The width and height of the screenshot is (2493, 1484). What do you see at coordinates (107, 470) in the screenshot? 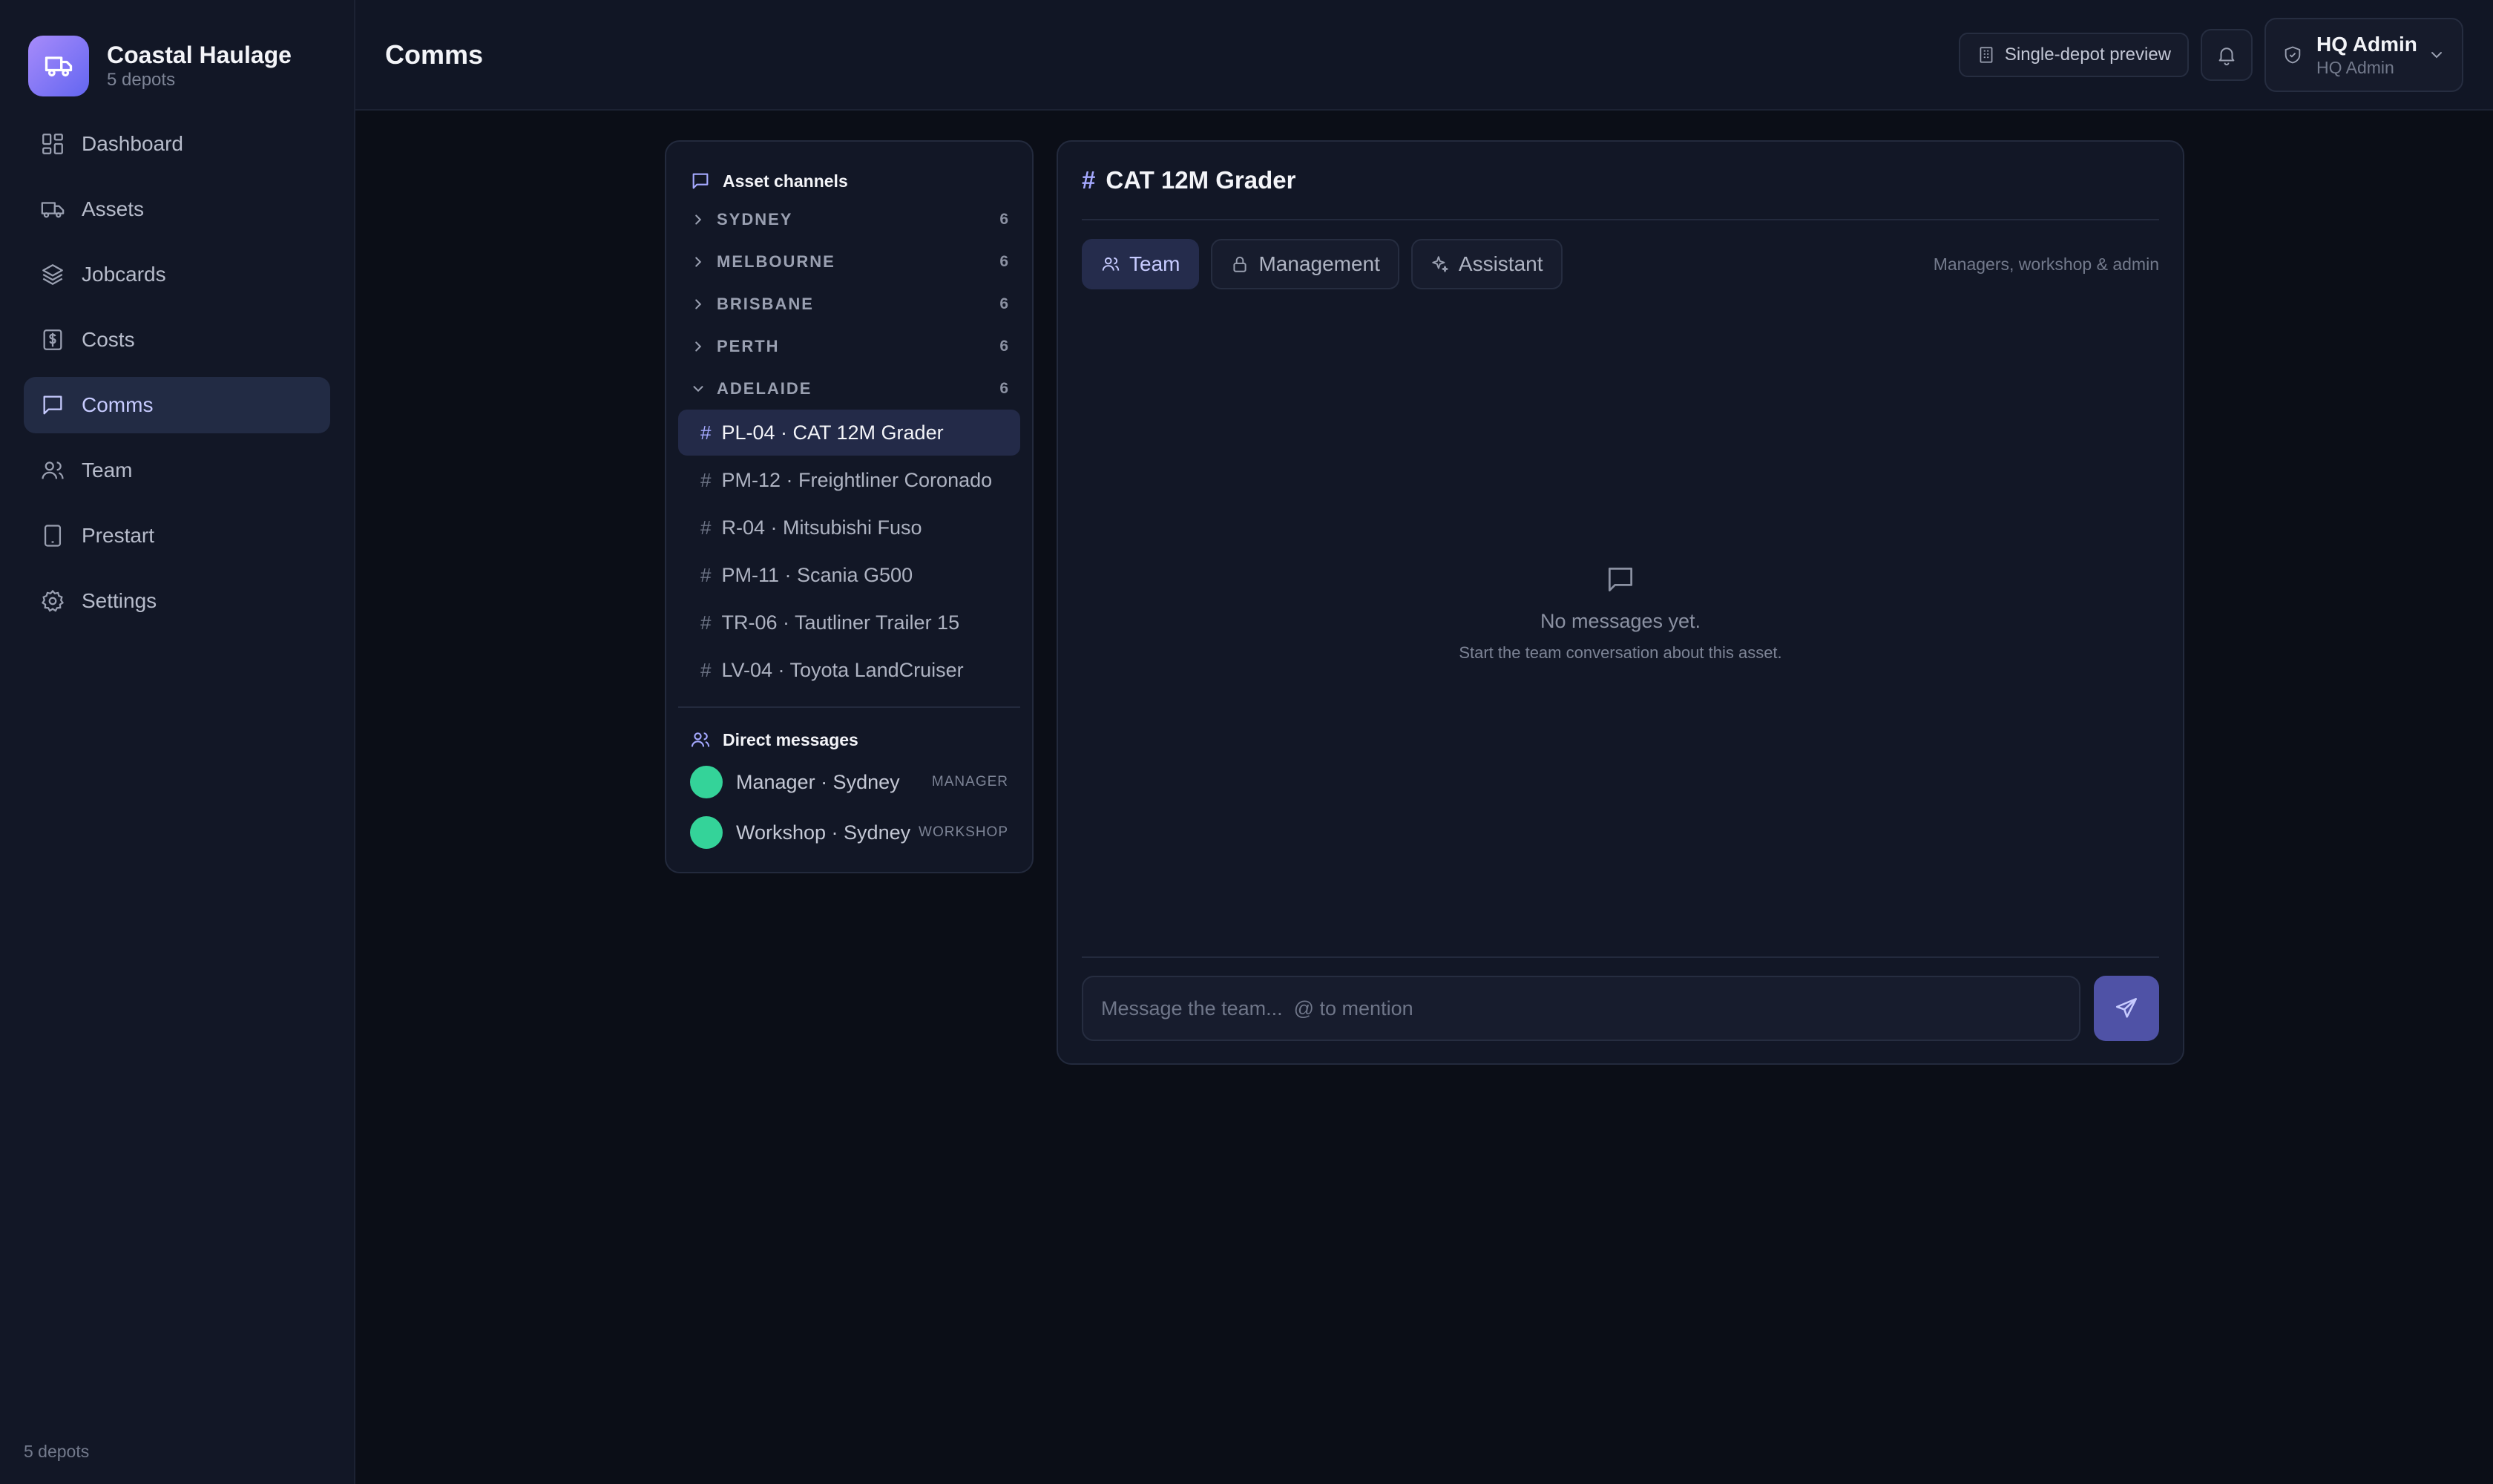
I see `sidebar-item-label: Team` at bounding box center [107, 470].